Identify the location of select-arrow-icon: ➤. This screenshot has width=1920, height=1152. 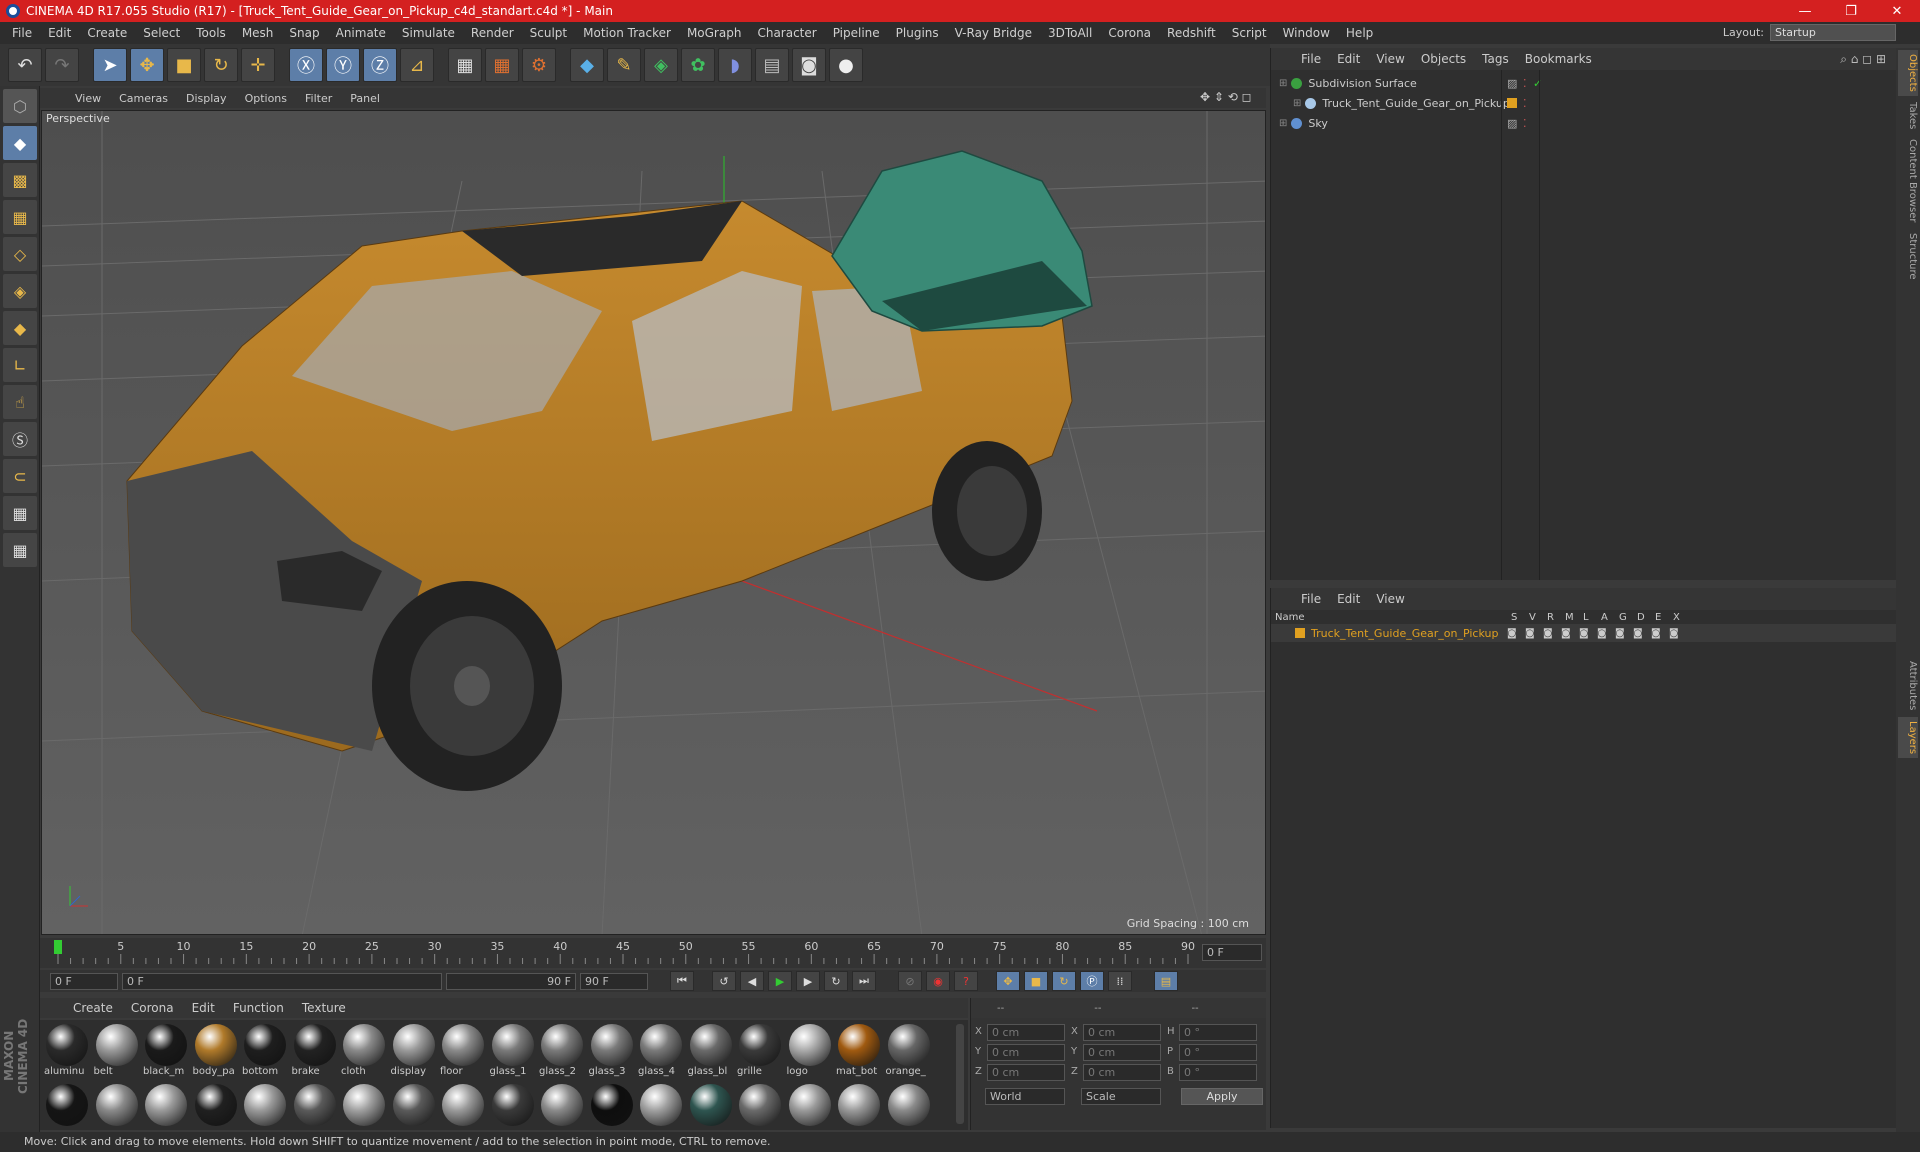
(110, 65).